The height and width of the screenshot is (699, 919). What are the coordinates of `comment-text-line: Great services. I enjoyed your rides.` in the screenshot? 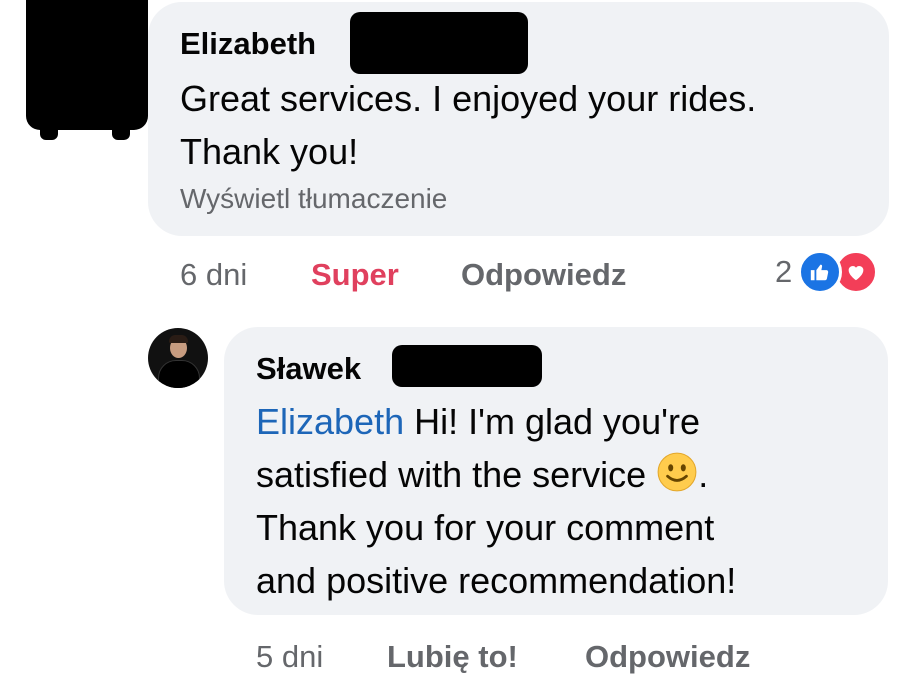 It's located at (468, 98).